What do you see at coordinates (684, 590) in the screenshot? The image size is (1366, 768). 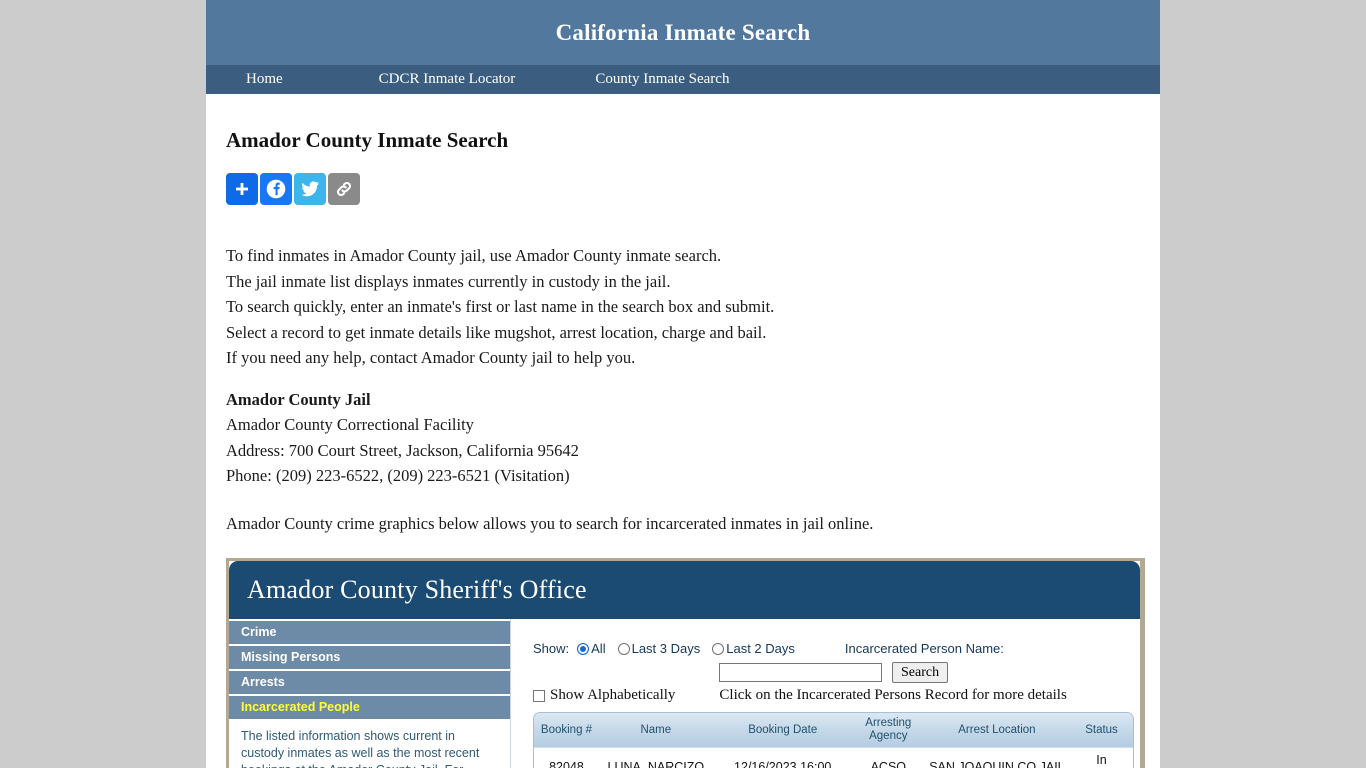 I see `agency-header: Amador County Sheriff's Office` at bounding box center [684, 590].